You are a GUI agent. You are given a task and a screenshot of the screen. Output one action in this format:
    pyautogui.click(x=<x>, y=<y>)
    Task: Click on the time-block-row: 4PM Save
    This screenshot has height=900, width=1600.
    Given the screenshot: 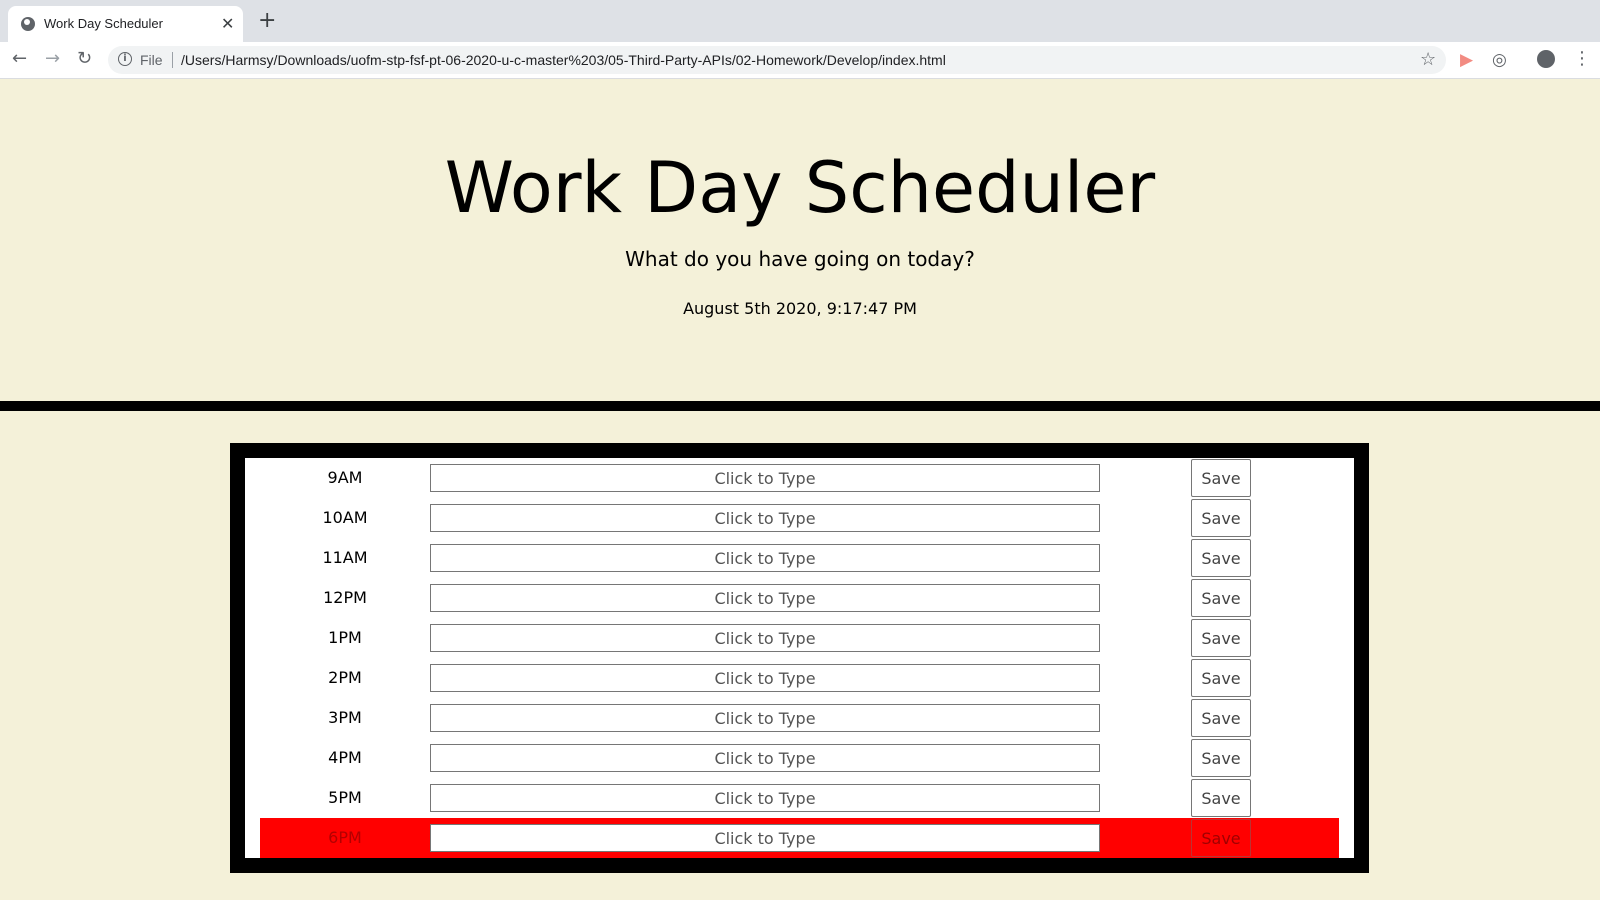 What is the action you would take?
    pyautogui.click(x=799, y=758)
    